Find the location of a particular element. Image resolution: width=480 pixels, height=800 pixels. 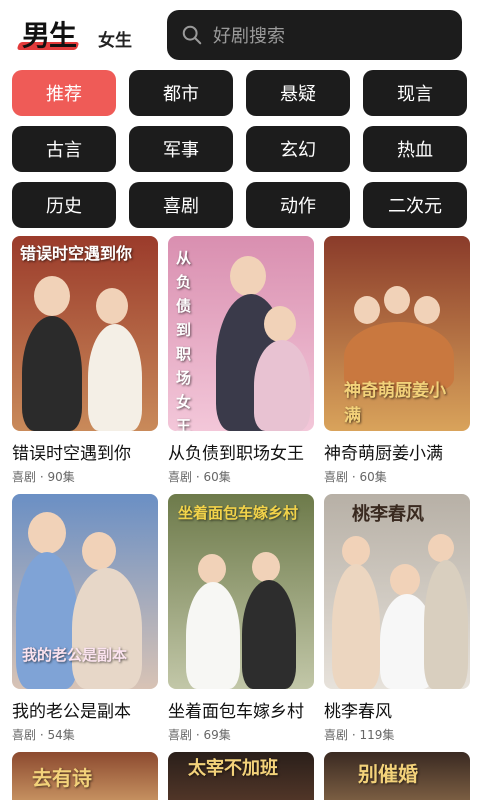

drama-title: 神奇萌厨姜小满 is located at coordinates (383, 454).